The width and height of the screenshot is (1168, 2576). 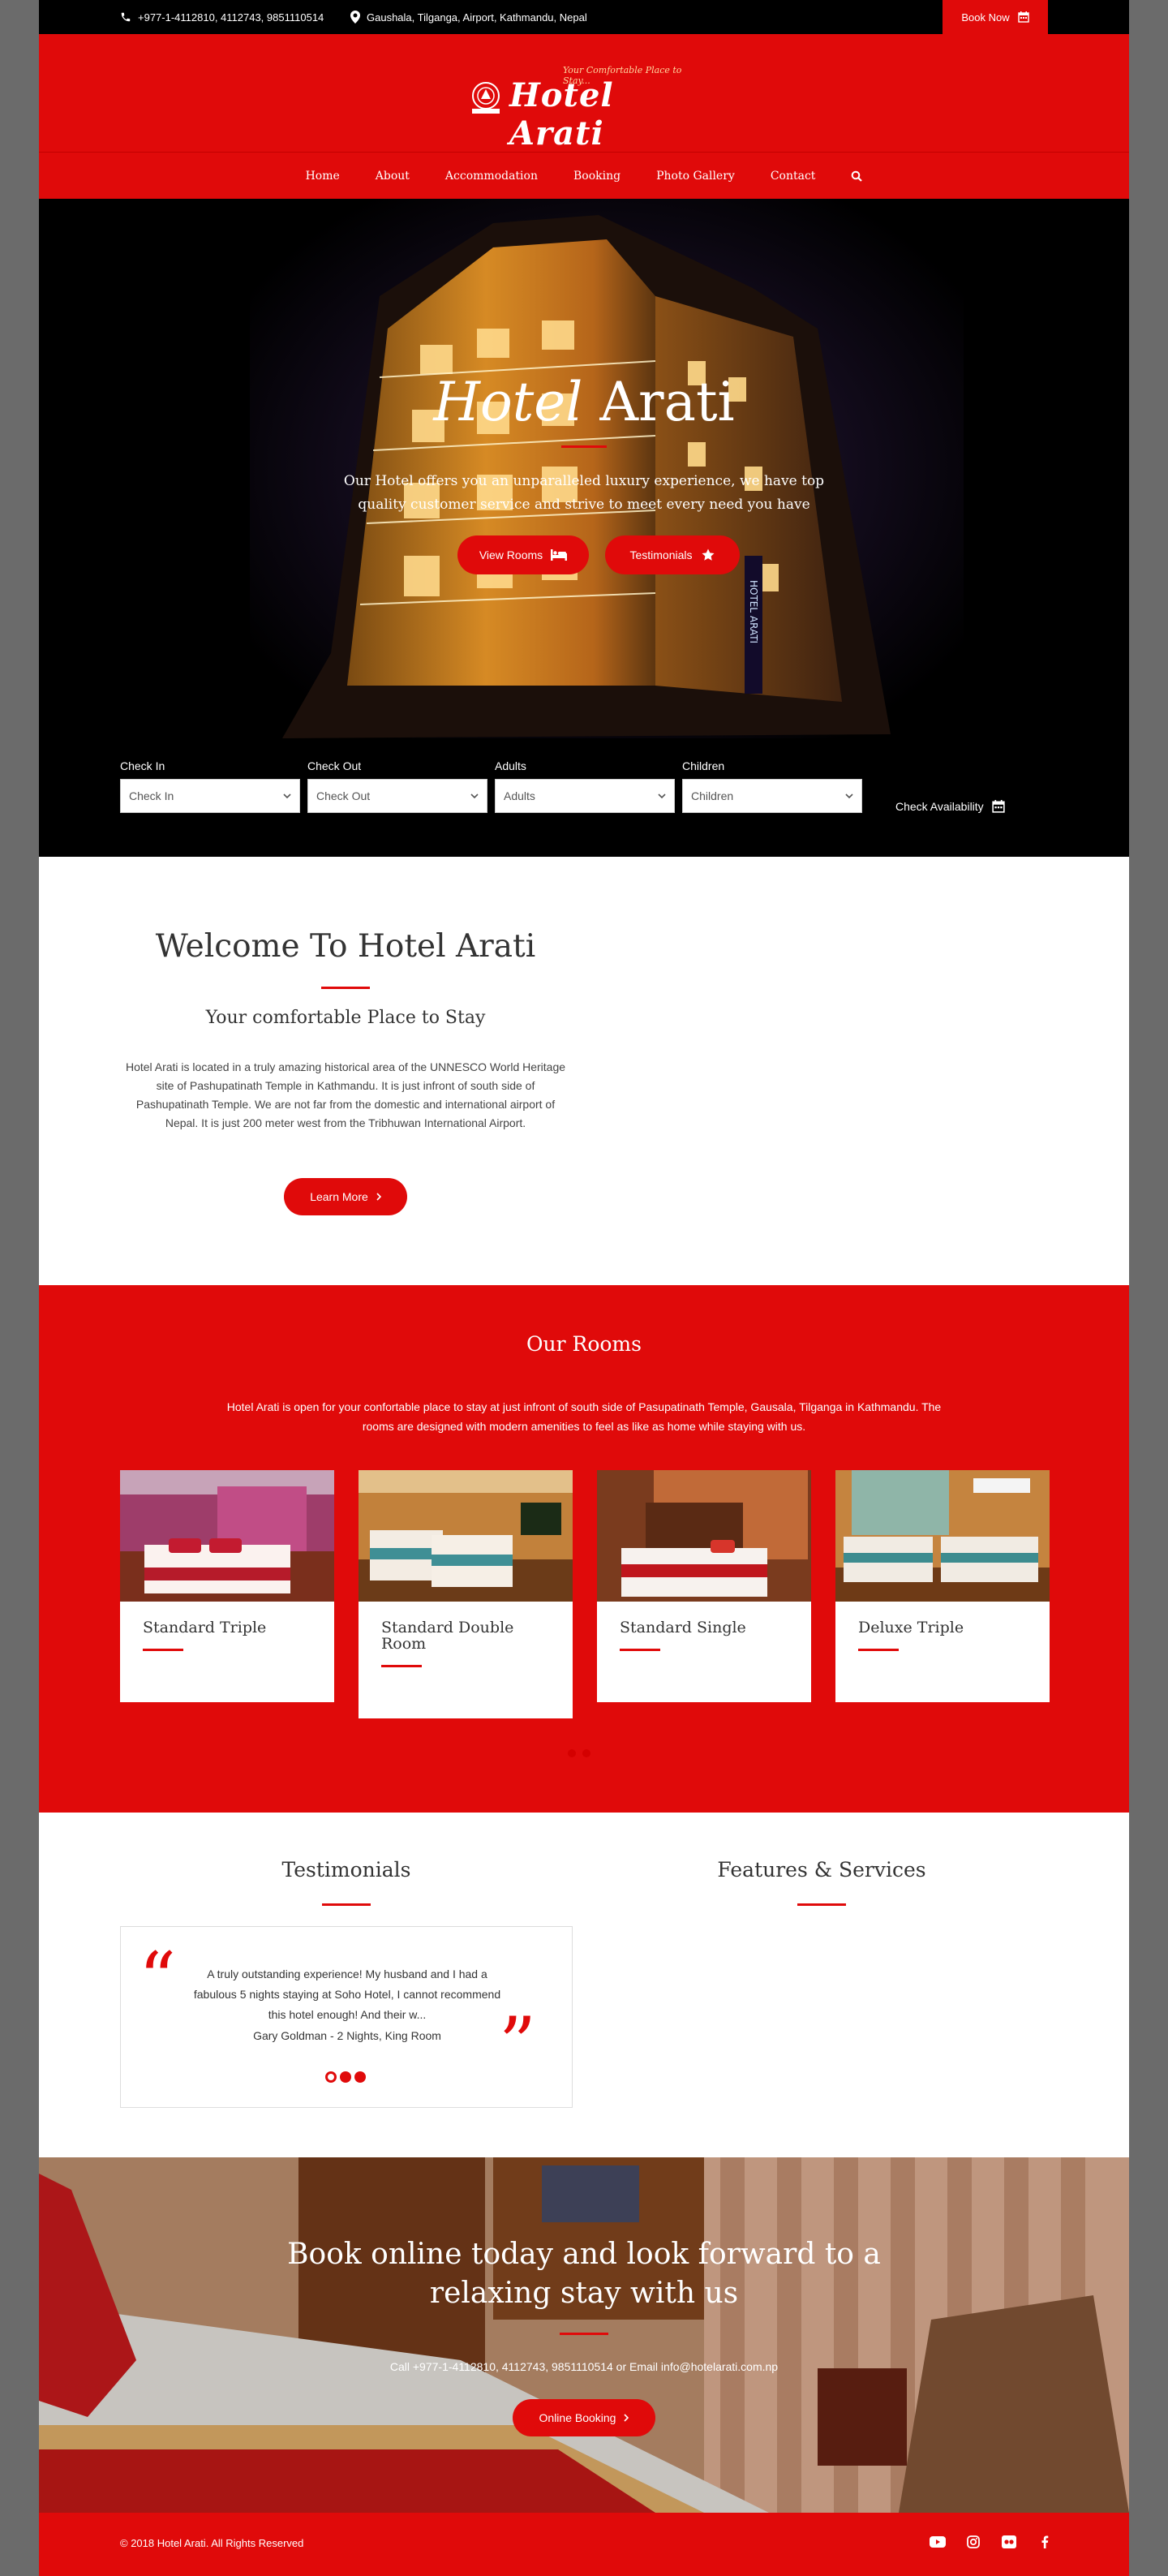 I want to click on nav-contact: Contact, so click(x=793, y=176).